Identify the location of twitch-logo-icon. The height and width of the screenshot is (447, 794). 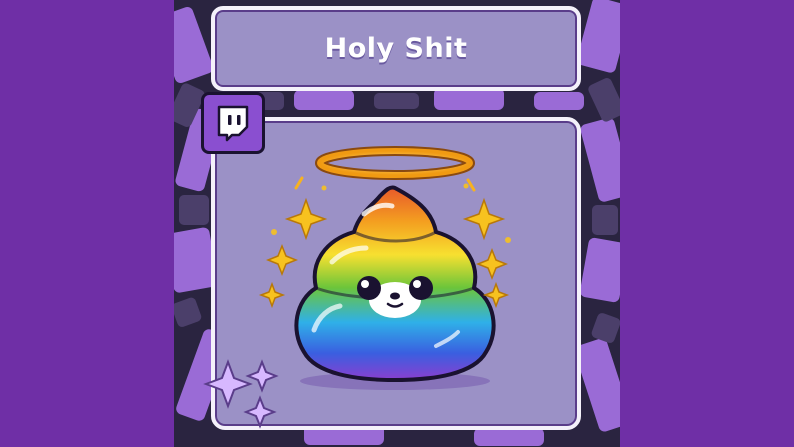
(233, 123).